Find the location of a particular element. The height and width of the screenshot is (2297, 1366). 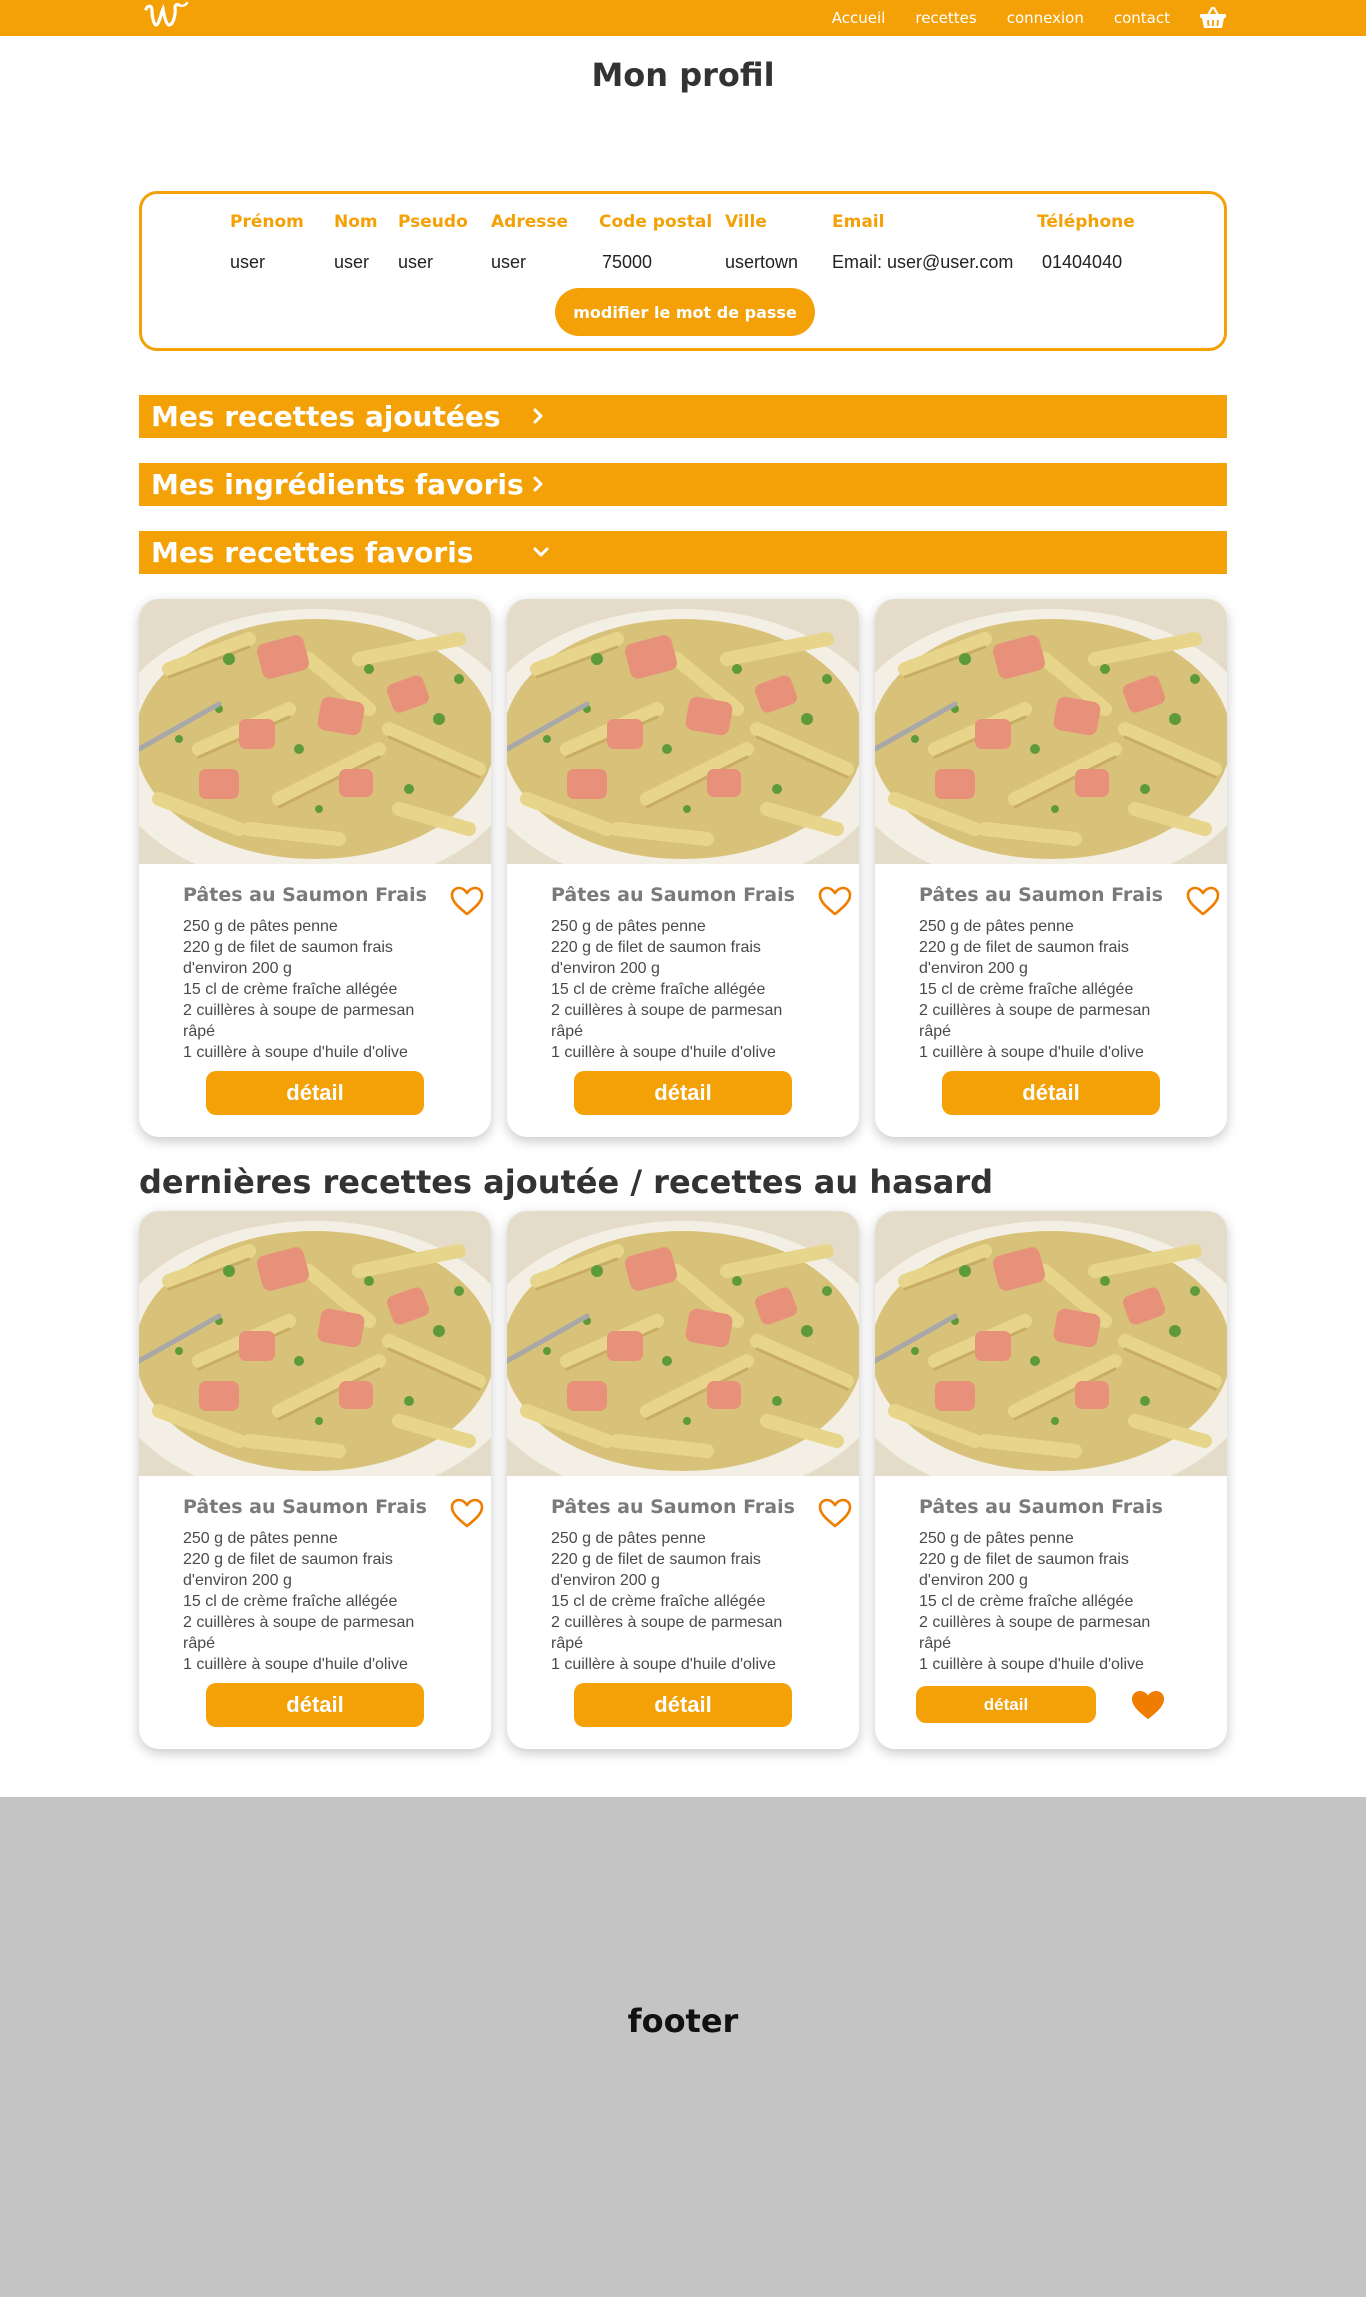

section-my-favorite-ingredients: Mes ingrédients favoris is located at coordinates (683, 484).